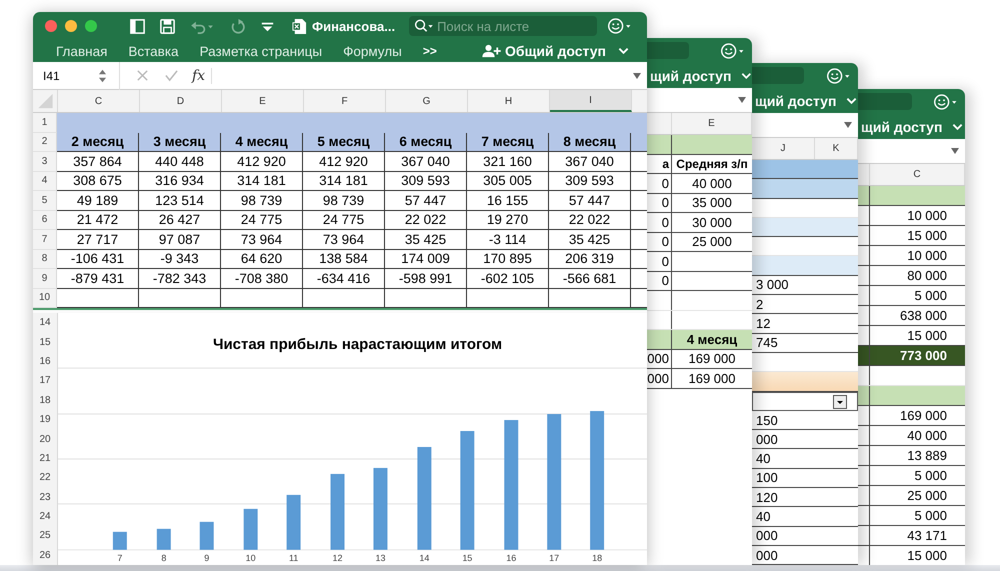 The width and height of the screenshot is (1000, 571). I want to click on table-cell-text: 40, so click(763, 516).